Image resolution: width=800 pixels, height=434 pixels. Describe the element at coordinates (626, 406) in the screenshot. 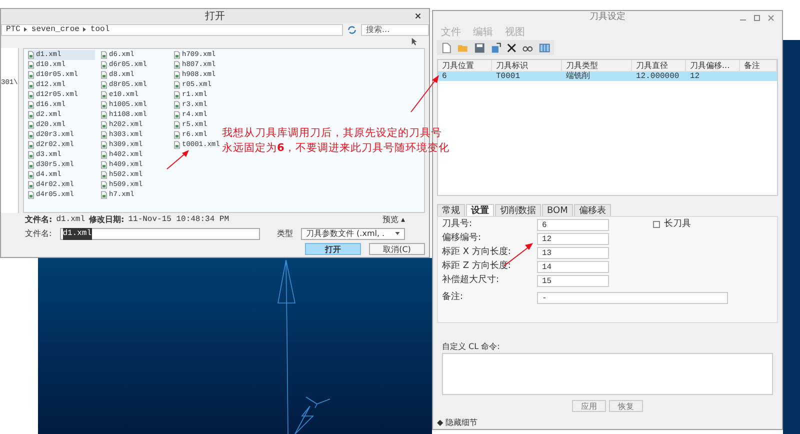

I see `action-button: 恢复` at that location.